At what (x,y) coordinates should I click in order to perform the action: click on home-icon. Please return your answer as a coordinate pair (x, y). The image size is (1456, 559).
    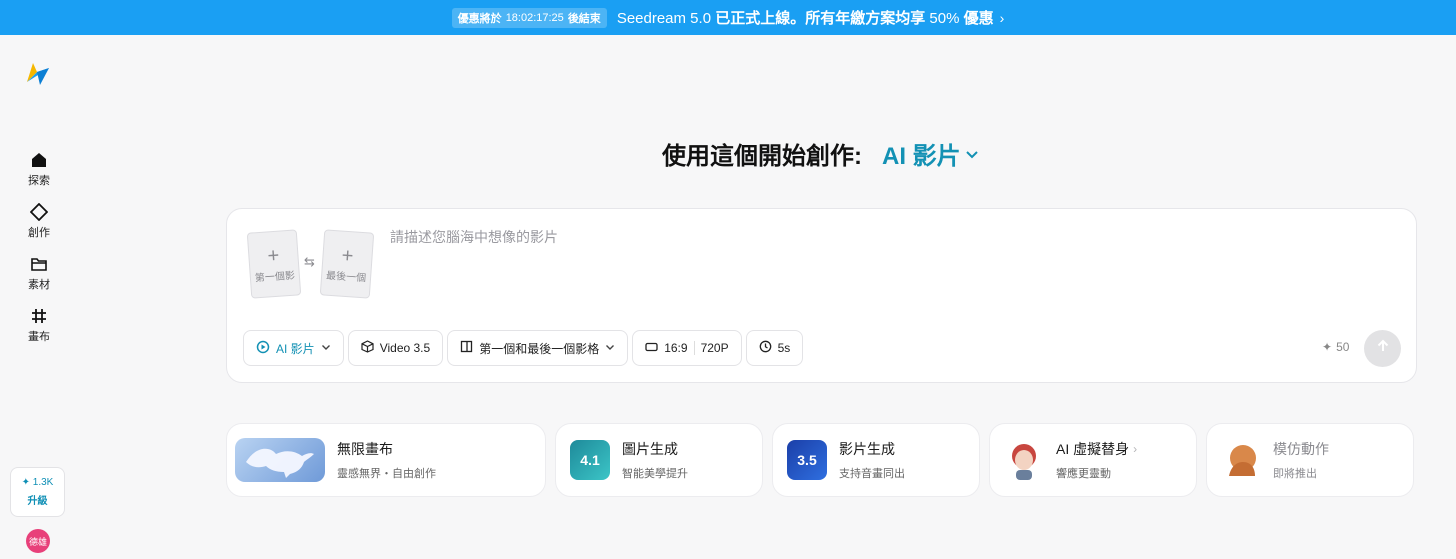
    Looking at the image, I should click on (39, 160).